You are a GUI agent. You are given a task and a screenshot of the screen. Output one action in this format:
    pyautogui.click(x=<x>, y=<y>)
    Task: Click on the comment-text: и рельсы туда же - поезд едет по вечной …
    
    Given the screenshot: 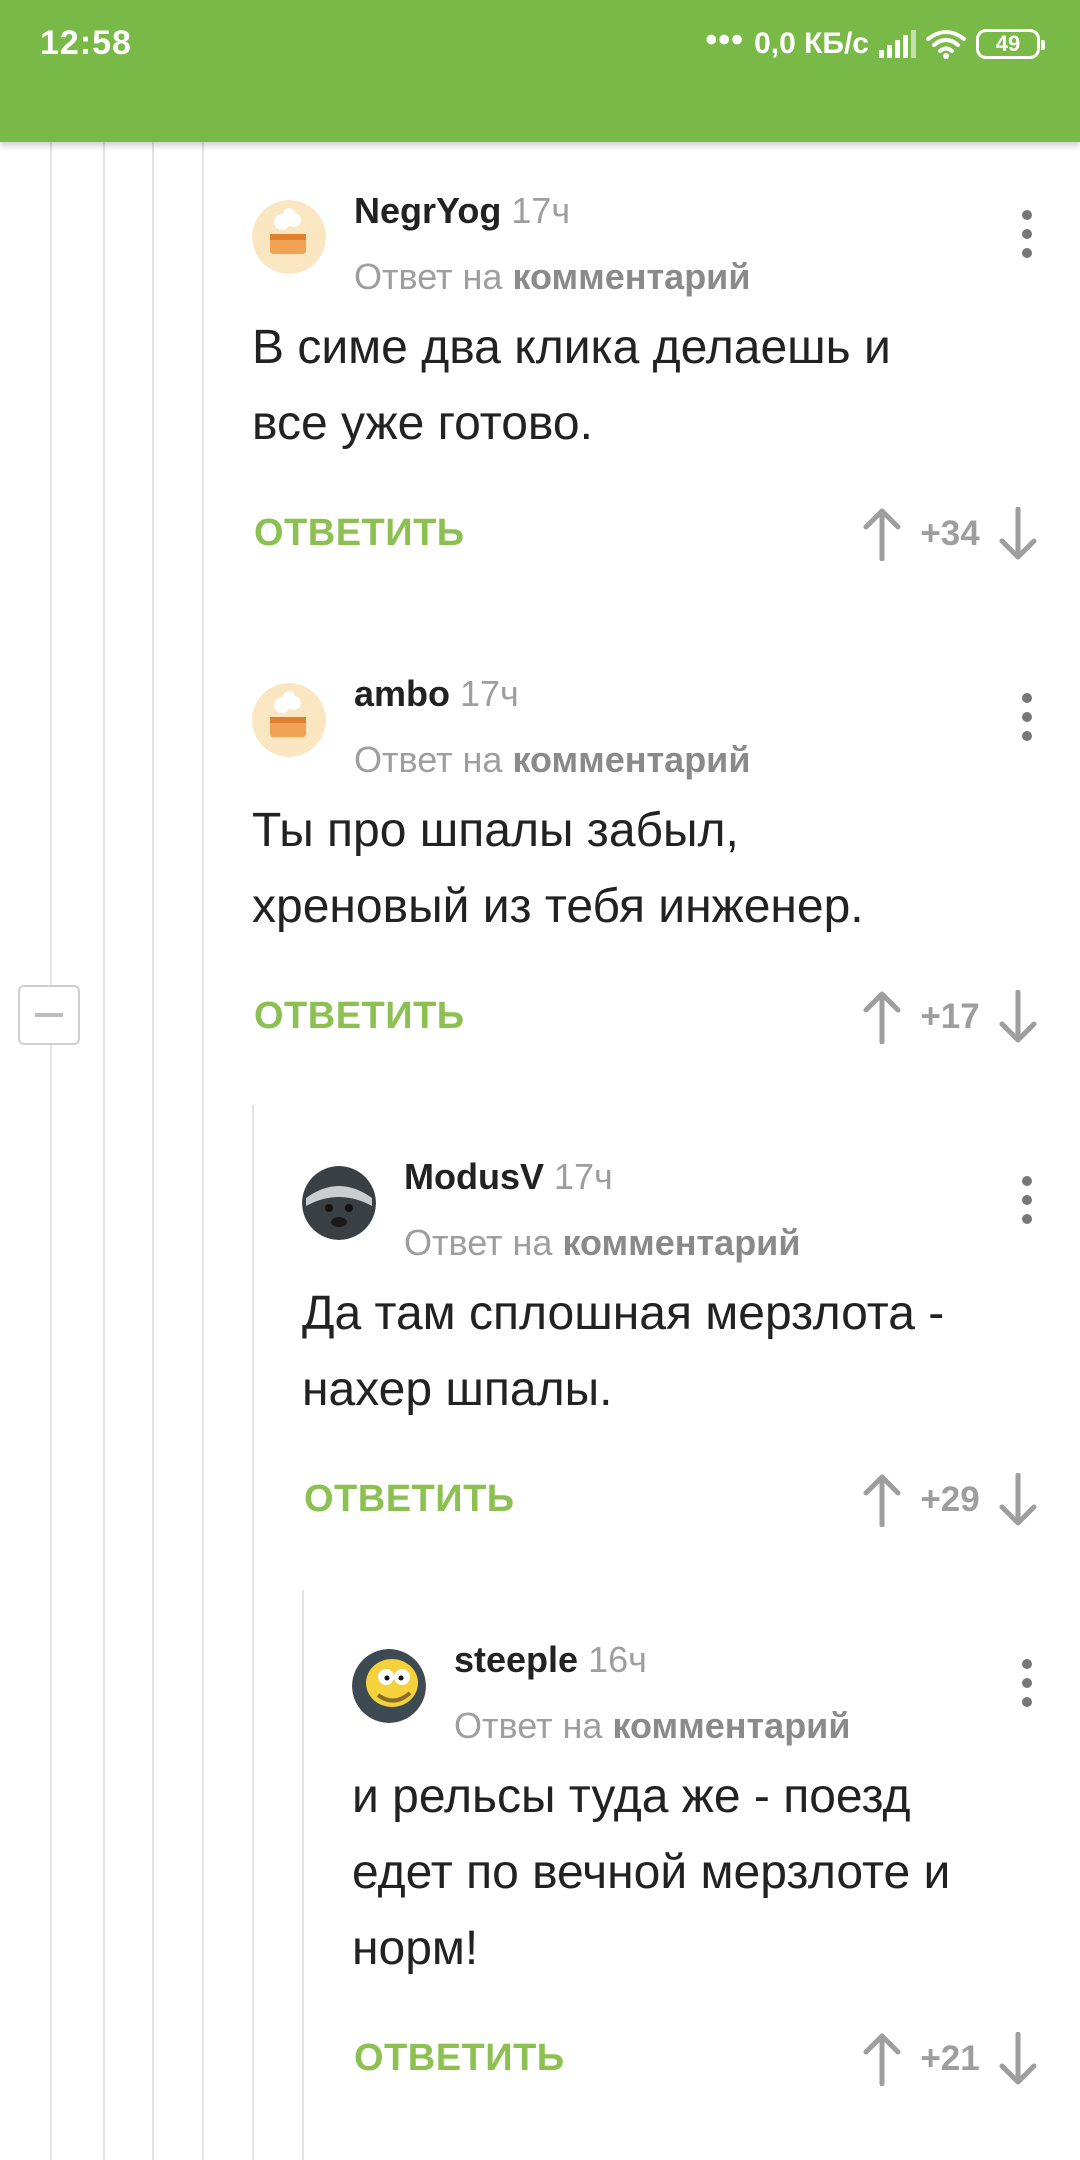 What is the action you would take?
    pyautogui.click(x=651, y=1873)
    